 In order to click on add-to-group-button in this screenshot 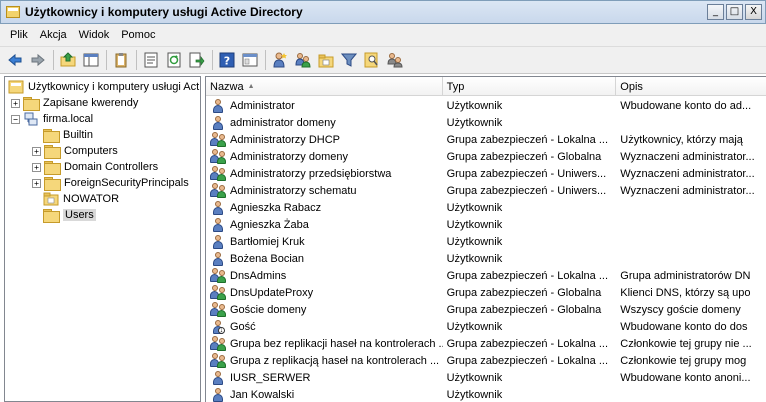, I will do `click(395, 60)`.